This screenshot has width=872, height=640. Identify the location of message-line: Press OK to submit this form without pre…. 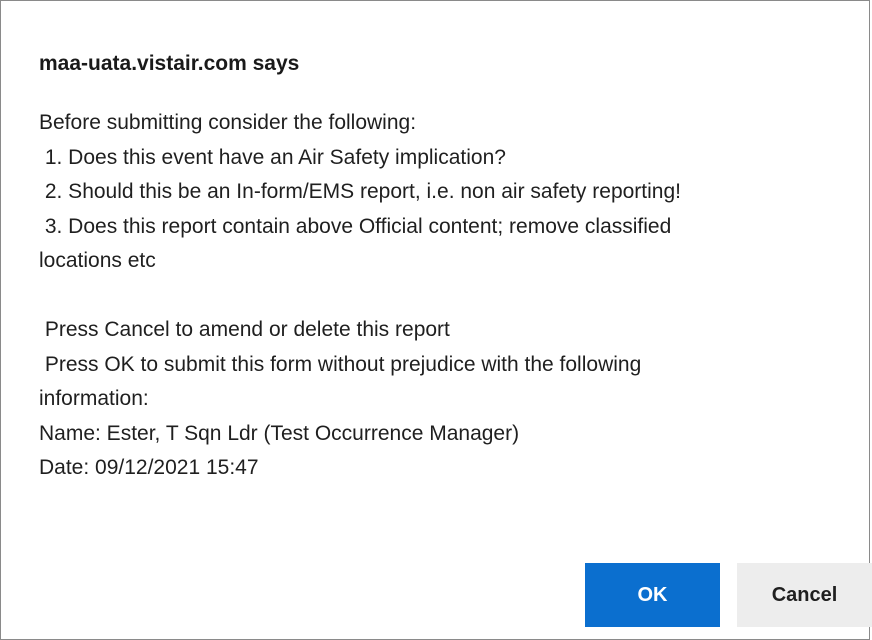
(340, 364).